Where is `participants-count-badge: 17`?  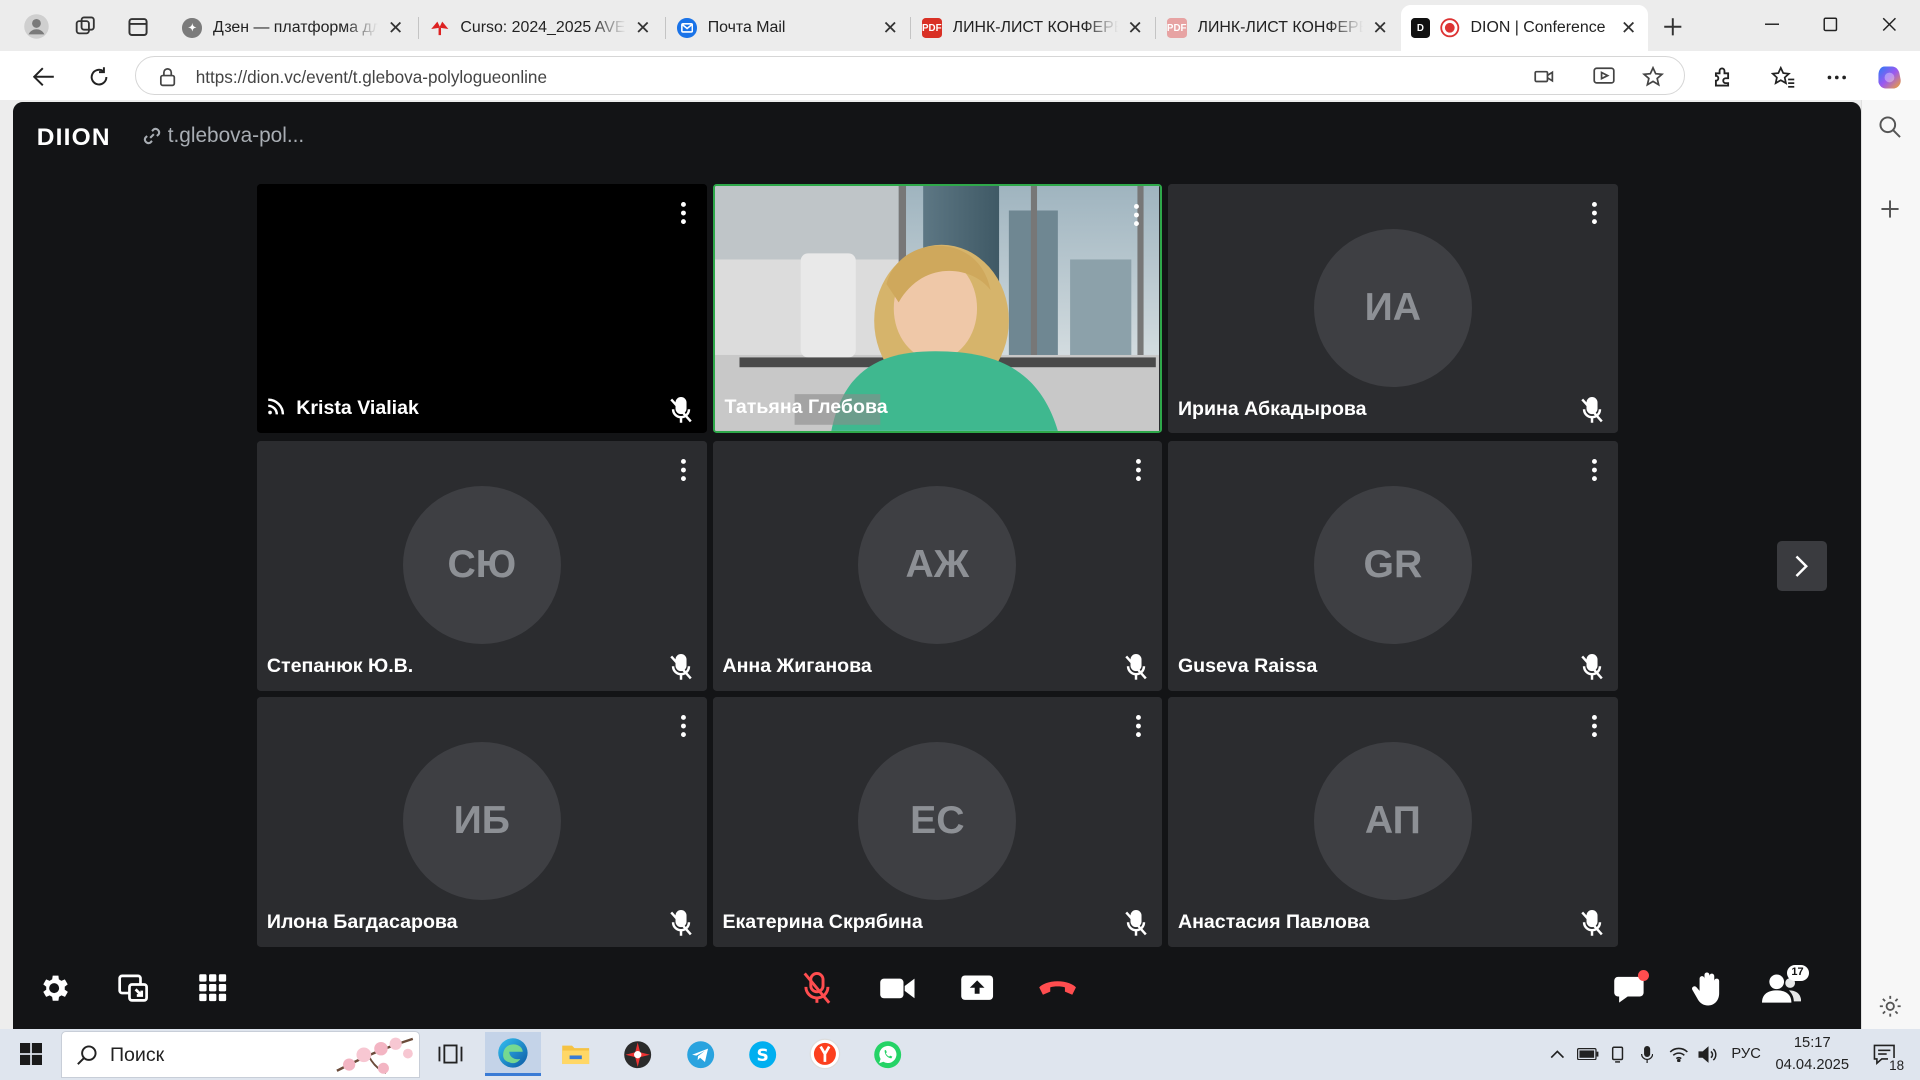 participants-count-badge: 17 is located at coordinates (1797, 972).